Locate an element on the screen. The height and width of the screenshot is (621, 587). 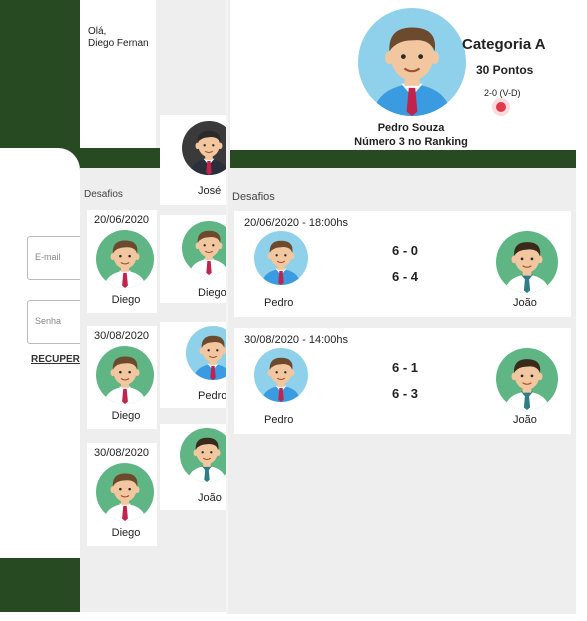
password-field: Senha is located at coordinates (53, 322).